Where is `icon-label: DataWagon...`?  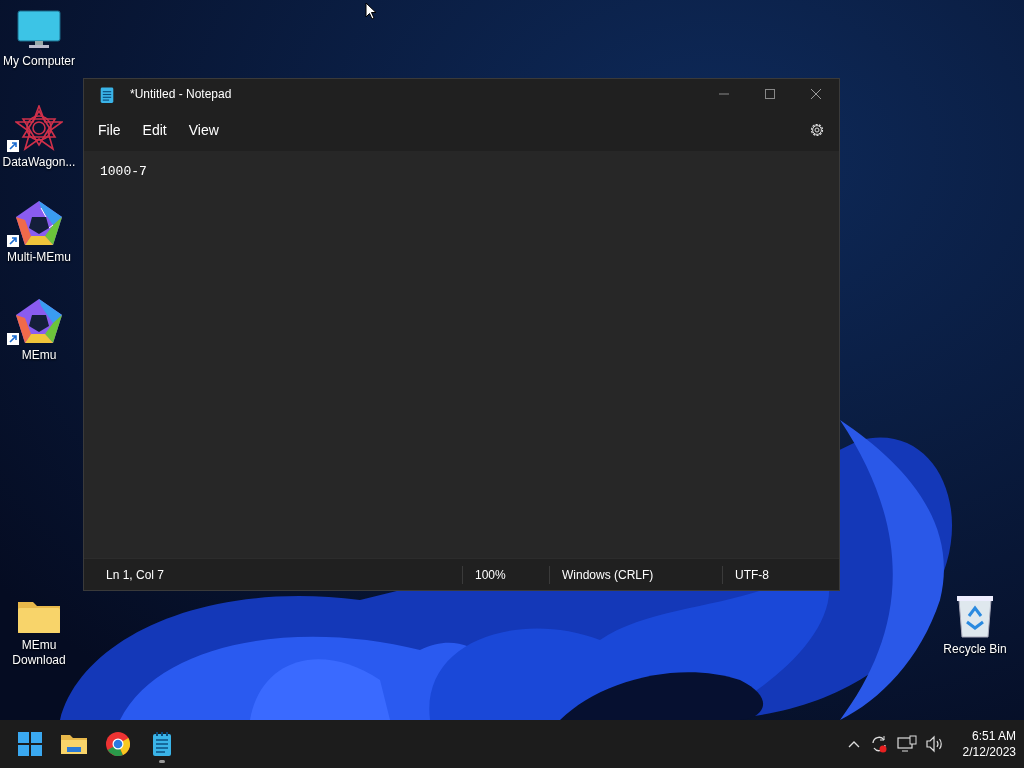 icon-label: DataWagon... is located at coordinates (39, 162).